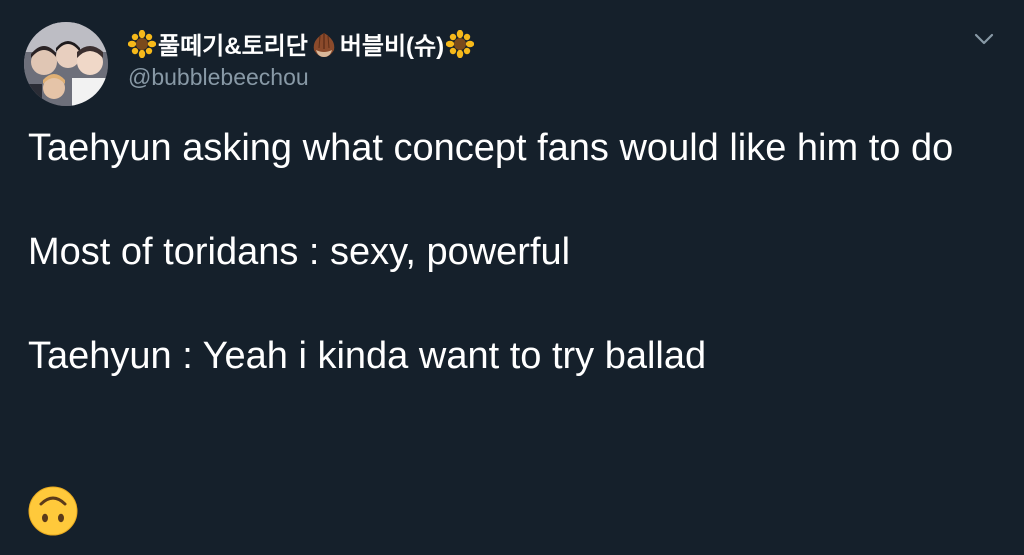 The height and width of the screenshot is (555, 1024). What do you see at coordinates (233, 46) in the screenshot?
I see `display-name-part-1: 풀떼기&토리단` at bounding box center [233, 46].